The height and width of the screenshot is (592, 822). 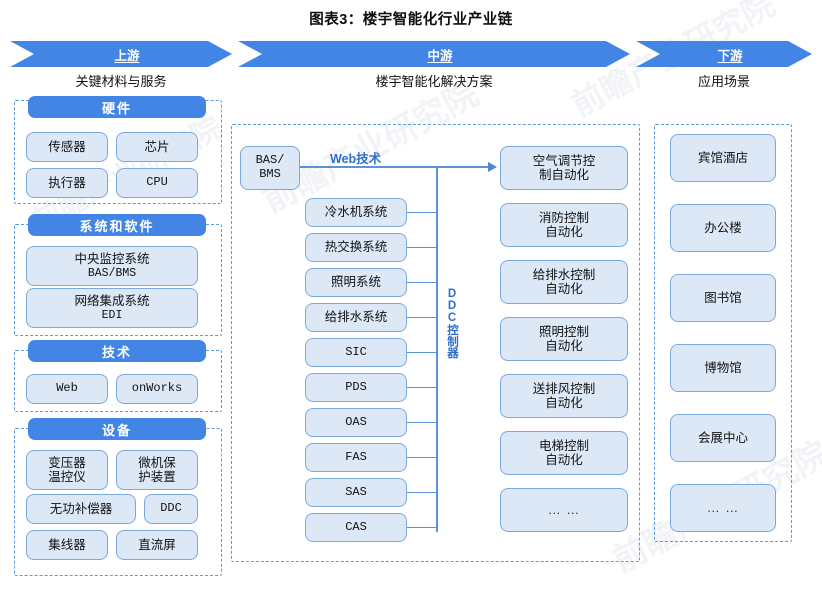 I want to click on upstream-item: onWorks, so click(x=157, y=389).